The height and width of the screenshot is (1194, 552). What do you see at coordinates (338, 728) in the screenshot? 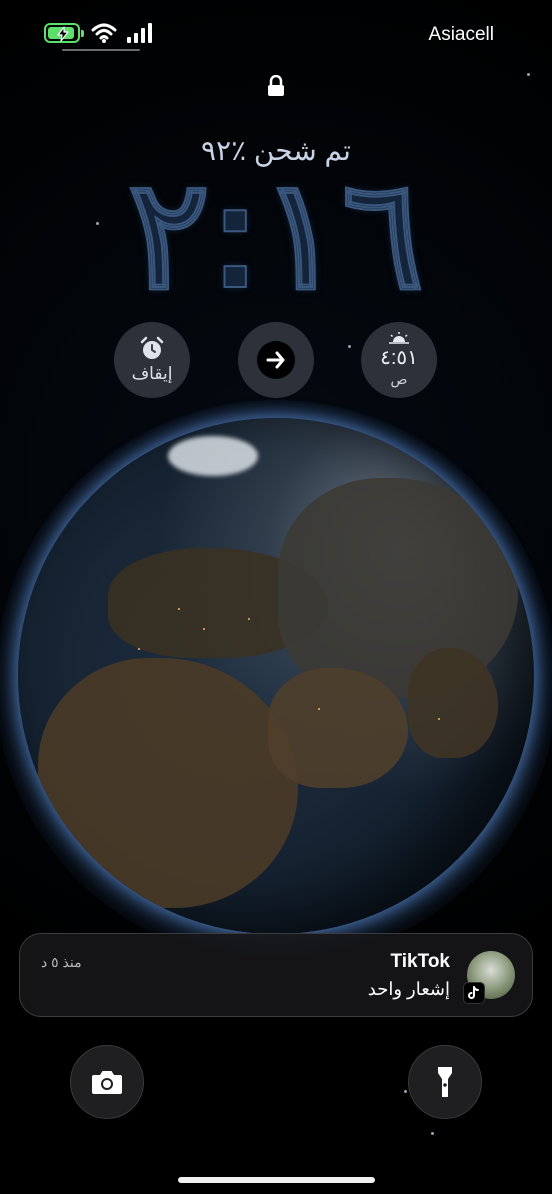
I see `land-arabia` at bounding box center [338, 728].